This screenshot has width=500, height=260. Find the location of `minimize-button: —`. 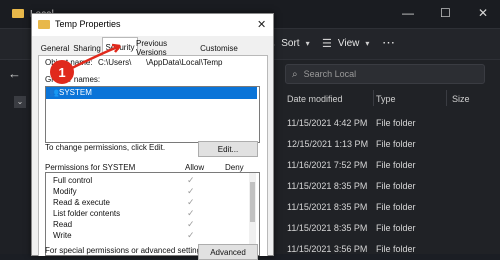

minimize-button: — is located at coordinates (408, 13).